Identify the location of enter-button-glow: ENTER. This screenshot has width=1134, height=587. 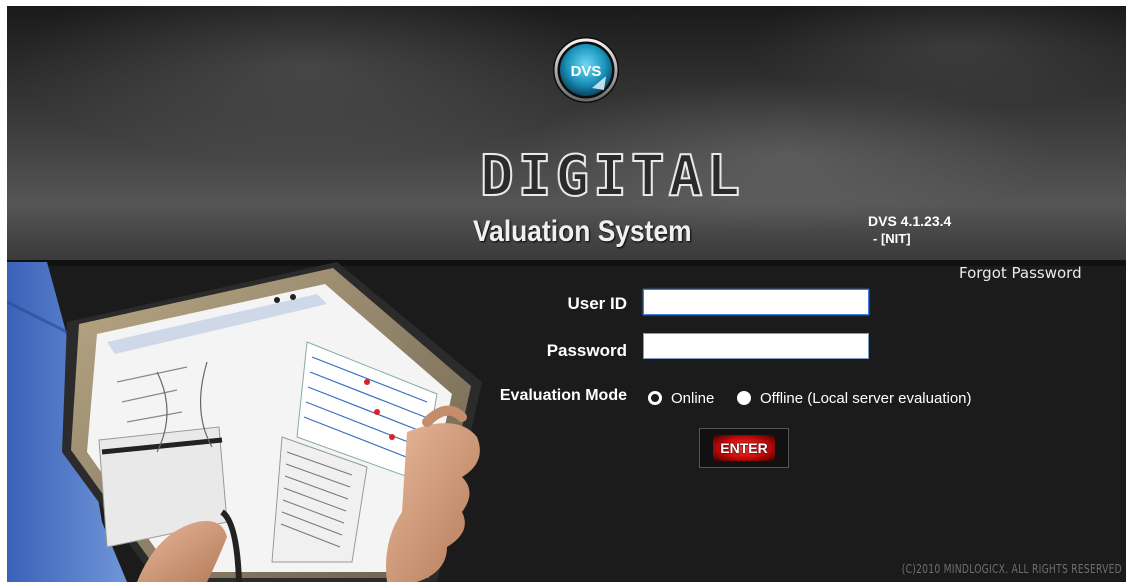
(744, 448).